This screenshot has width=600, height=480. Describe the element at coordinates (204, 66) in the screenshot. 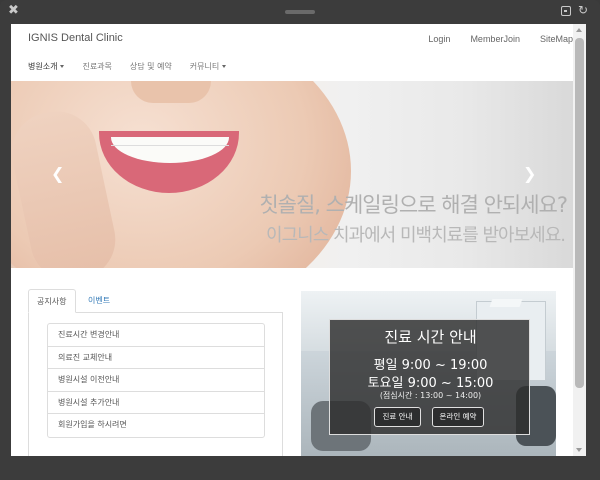

I see `nav-item-label: 커뮤니티` at that location.